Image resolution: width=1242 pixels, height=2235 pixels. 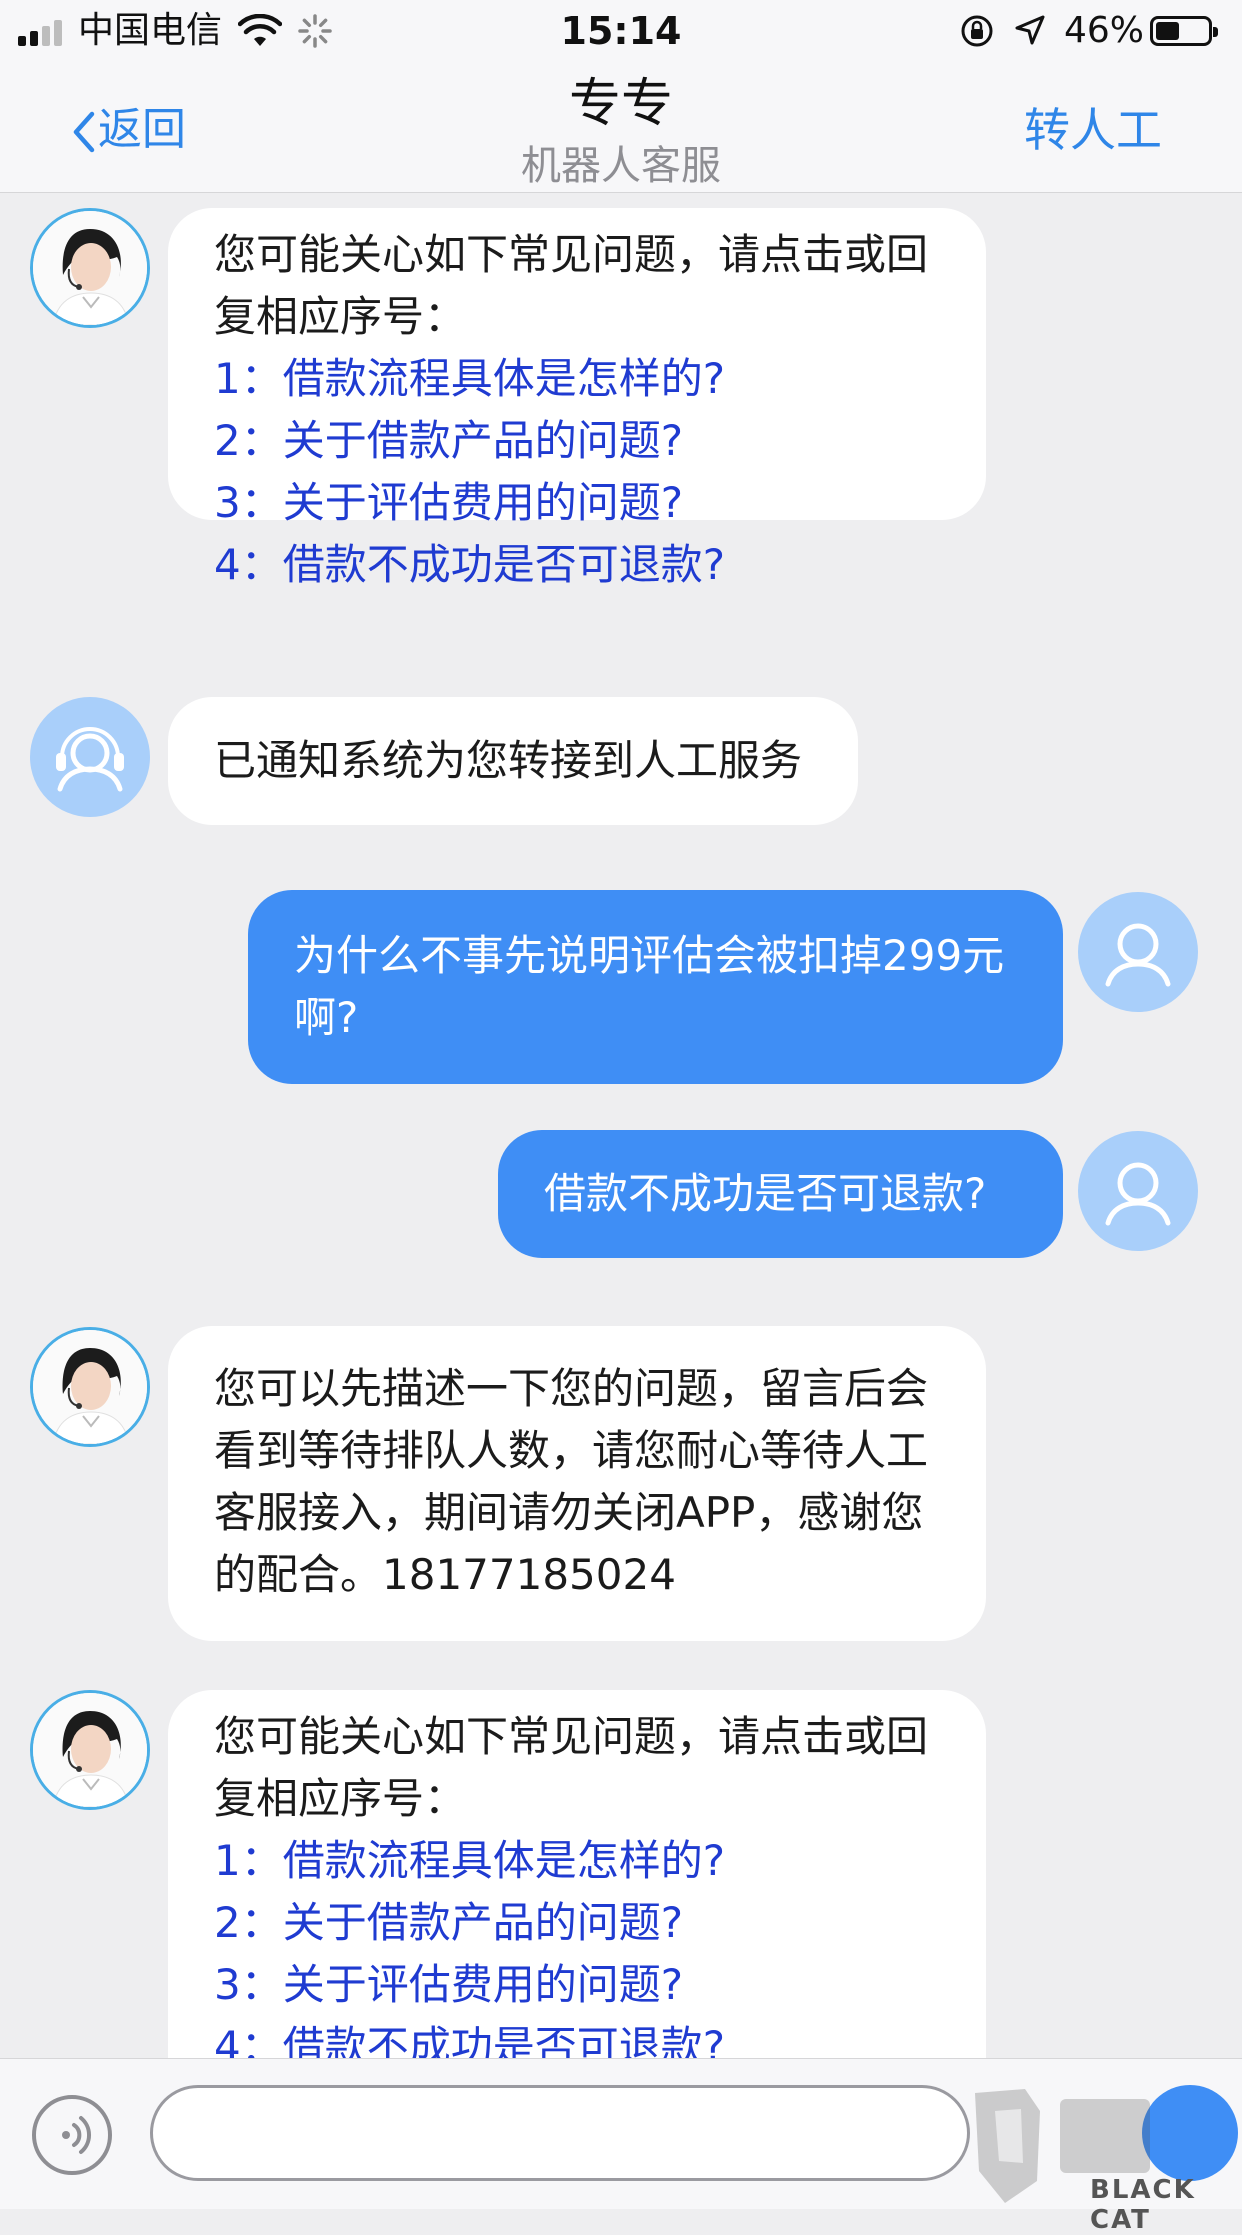 I want to click on voice-icon, so click(x=77, y=2135).